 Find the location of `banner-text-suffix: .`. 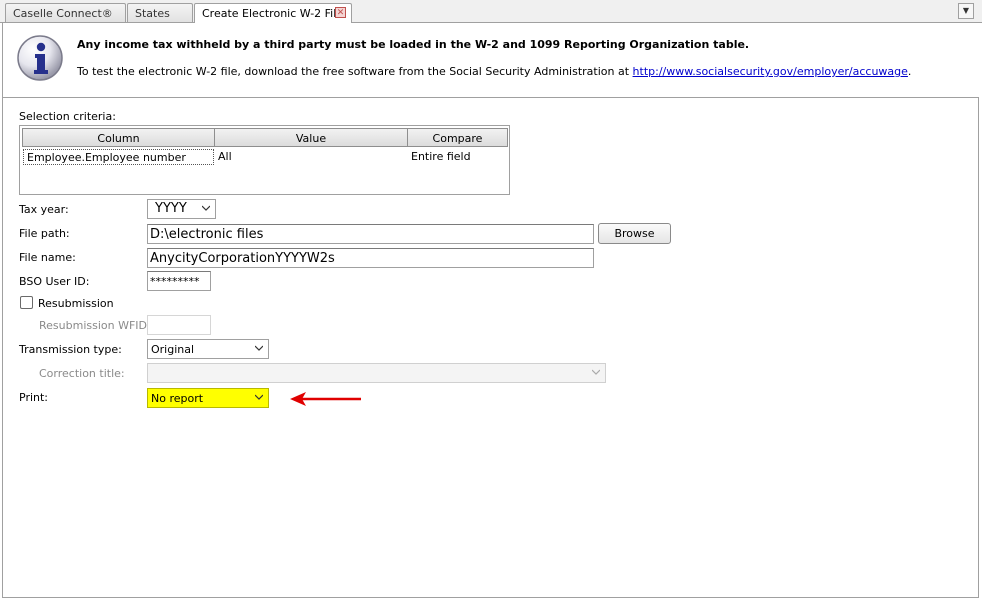

banner-text-suffix: . is located at coordinates (909, 71).